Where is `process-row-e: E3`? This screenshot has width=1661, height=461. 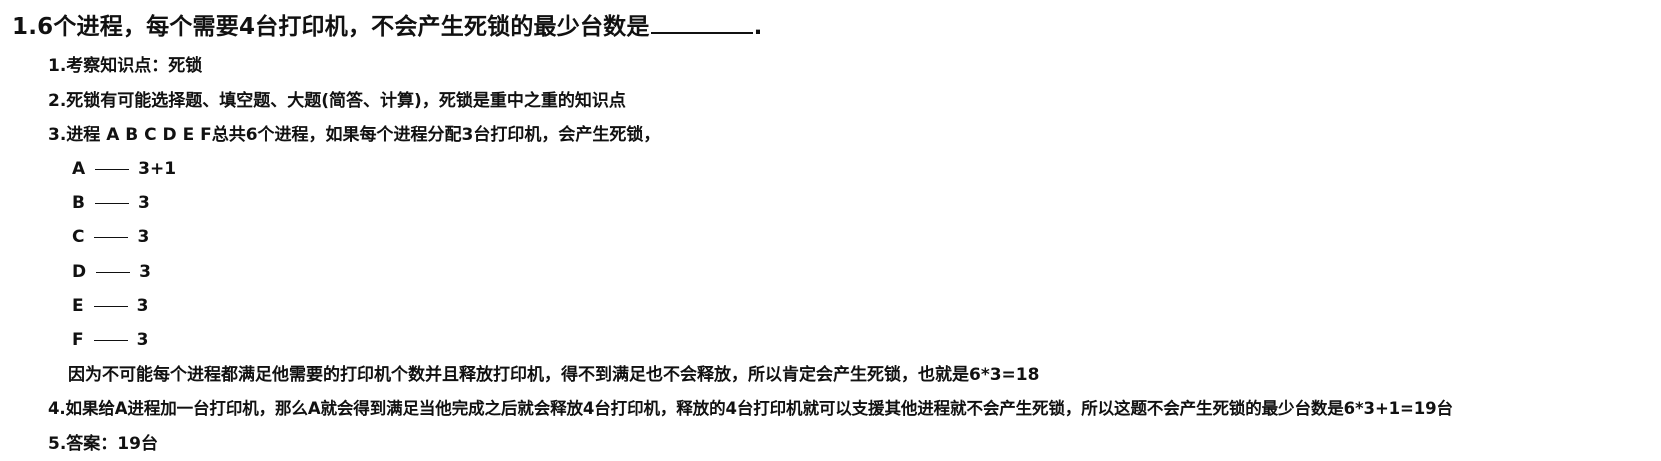
process-row-e: E3 is located at coordinates (110, 306).